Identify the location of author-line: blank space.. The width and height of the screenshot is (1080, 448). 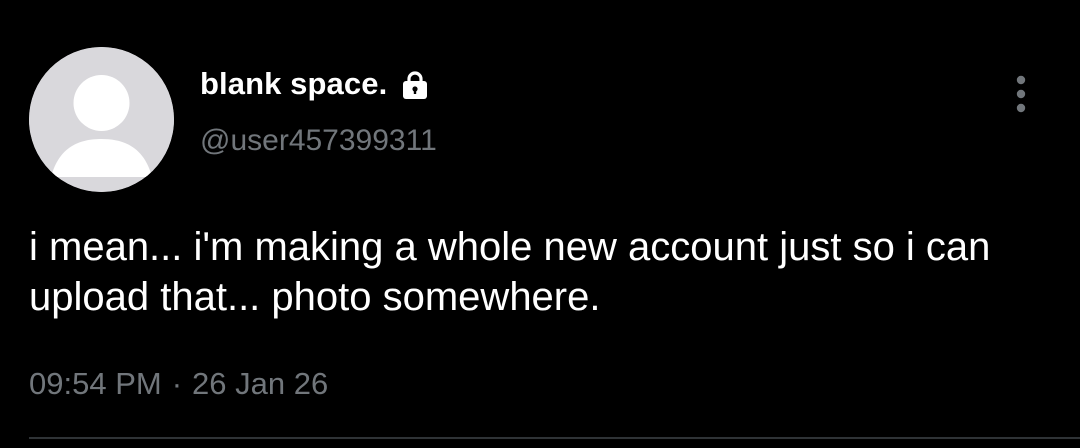
(315, 84).